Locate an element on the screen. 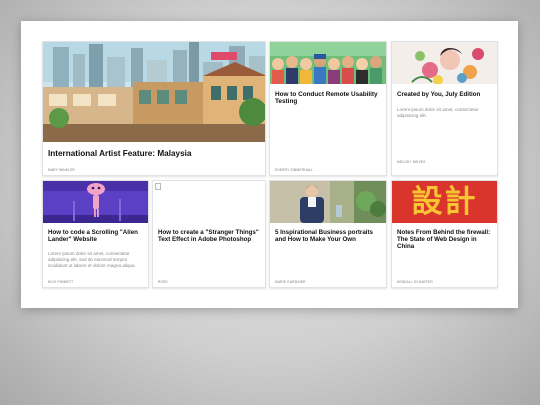 This screenshot has height=405, width=540. article-author: Nick Pimmett is located at coordinates (60, 282).